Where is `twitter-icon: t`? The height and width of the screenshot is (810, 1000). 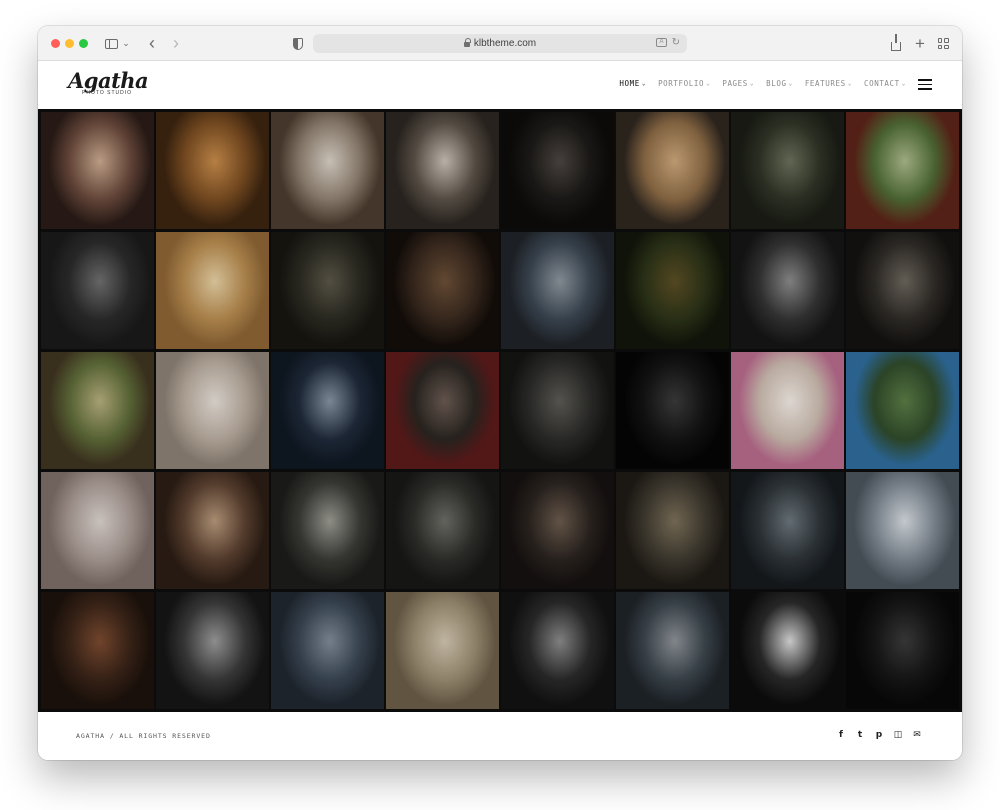 twitter-icon: t is located at coordinates (860, 735).